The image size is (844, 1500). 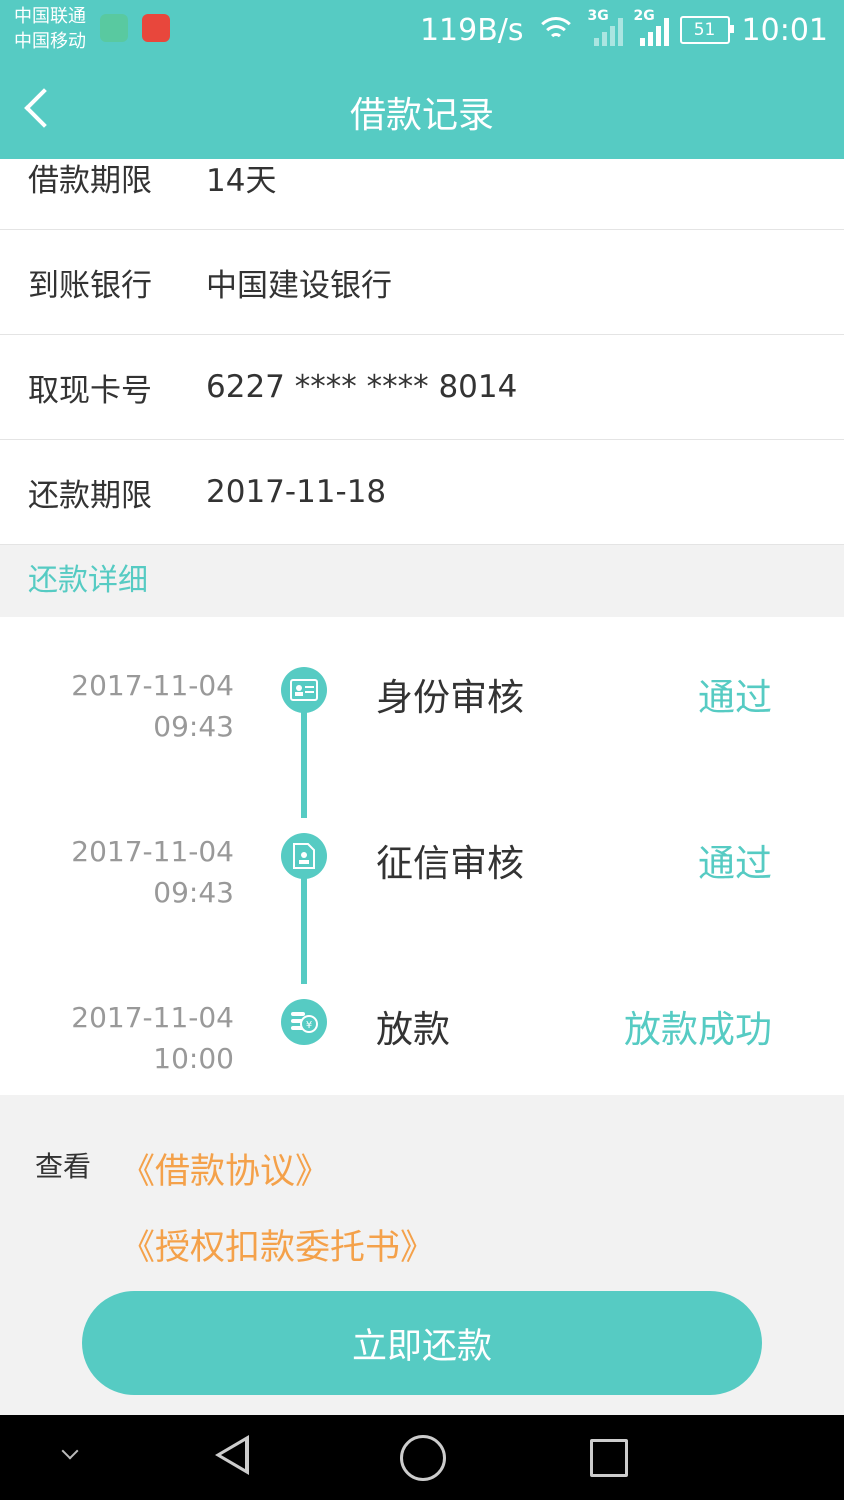 I want to click on detail-row-card: 取现卡号 6227 **** **** 8014, so click(x=422, y=387).